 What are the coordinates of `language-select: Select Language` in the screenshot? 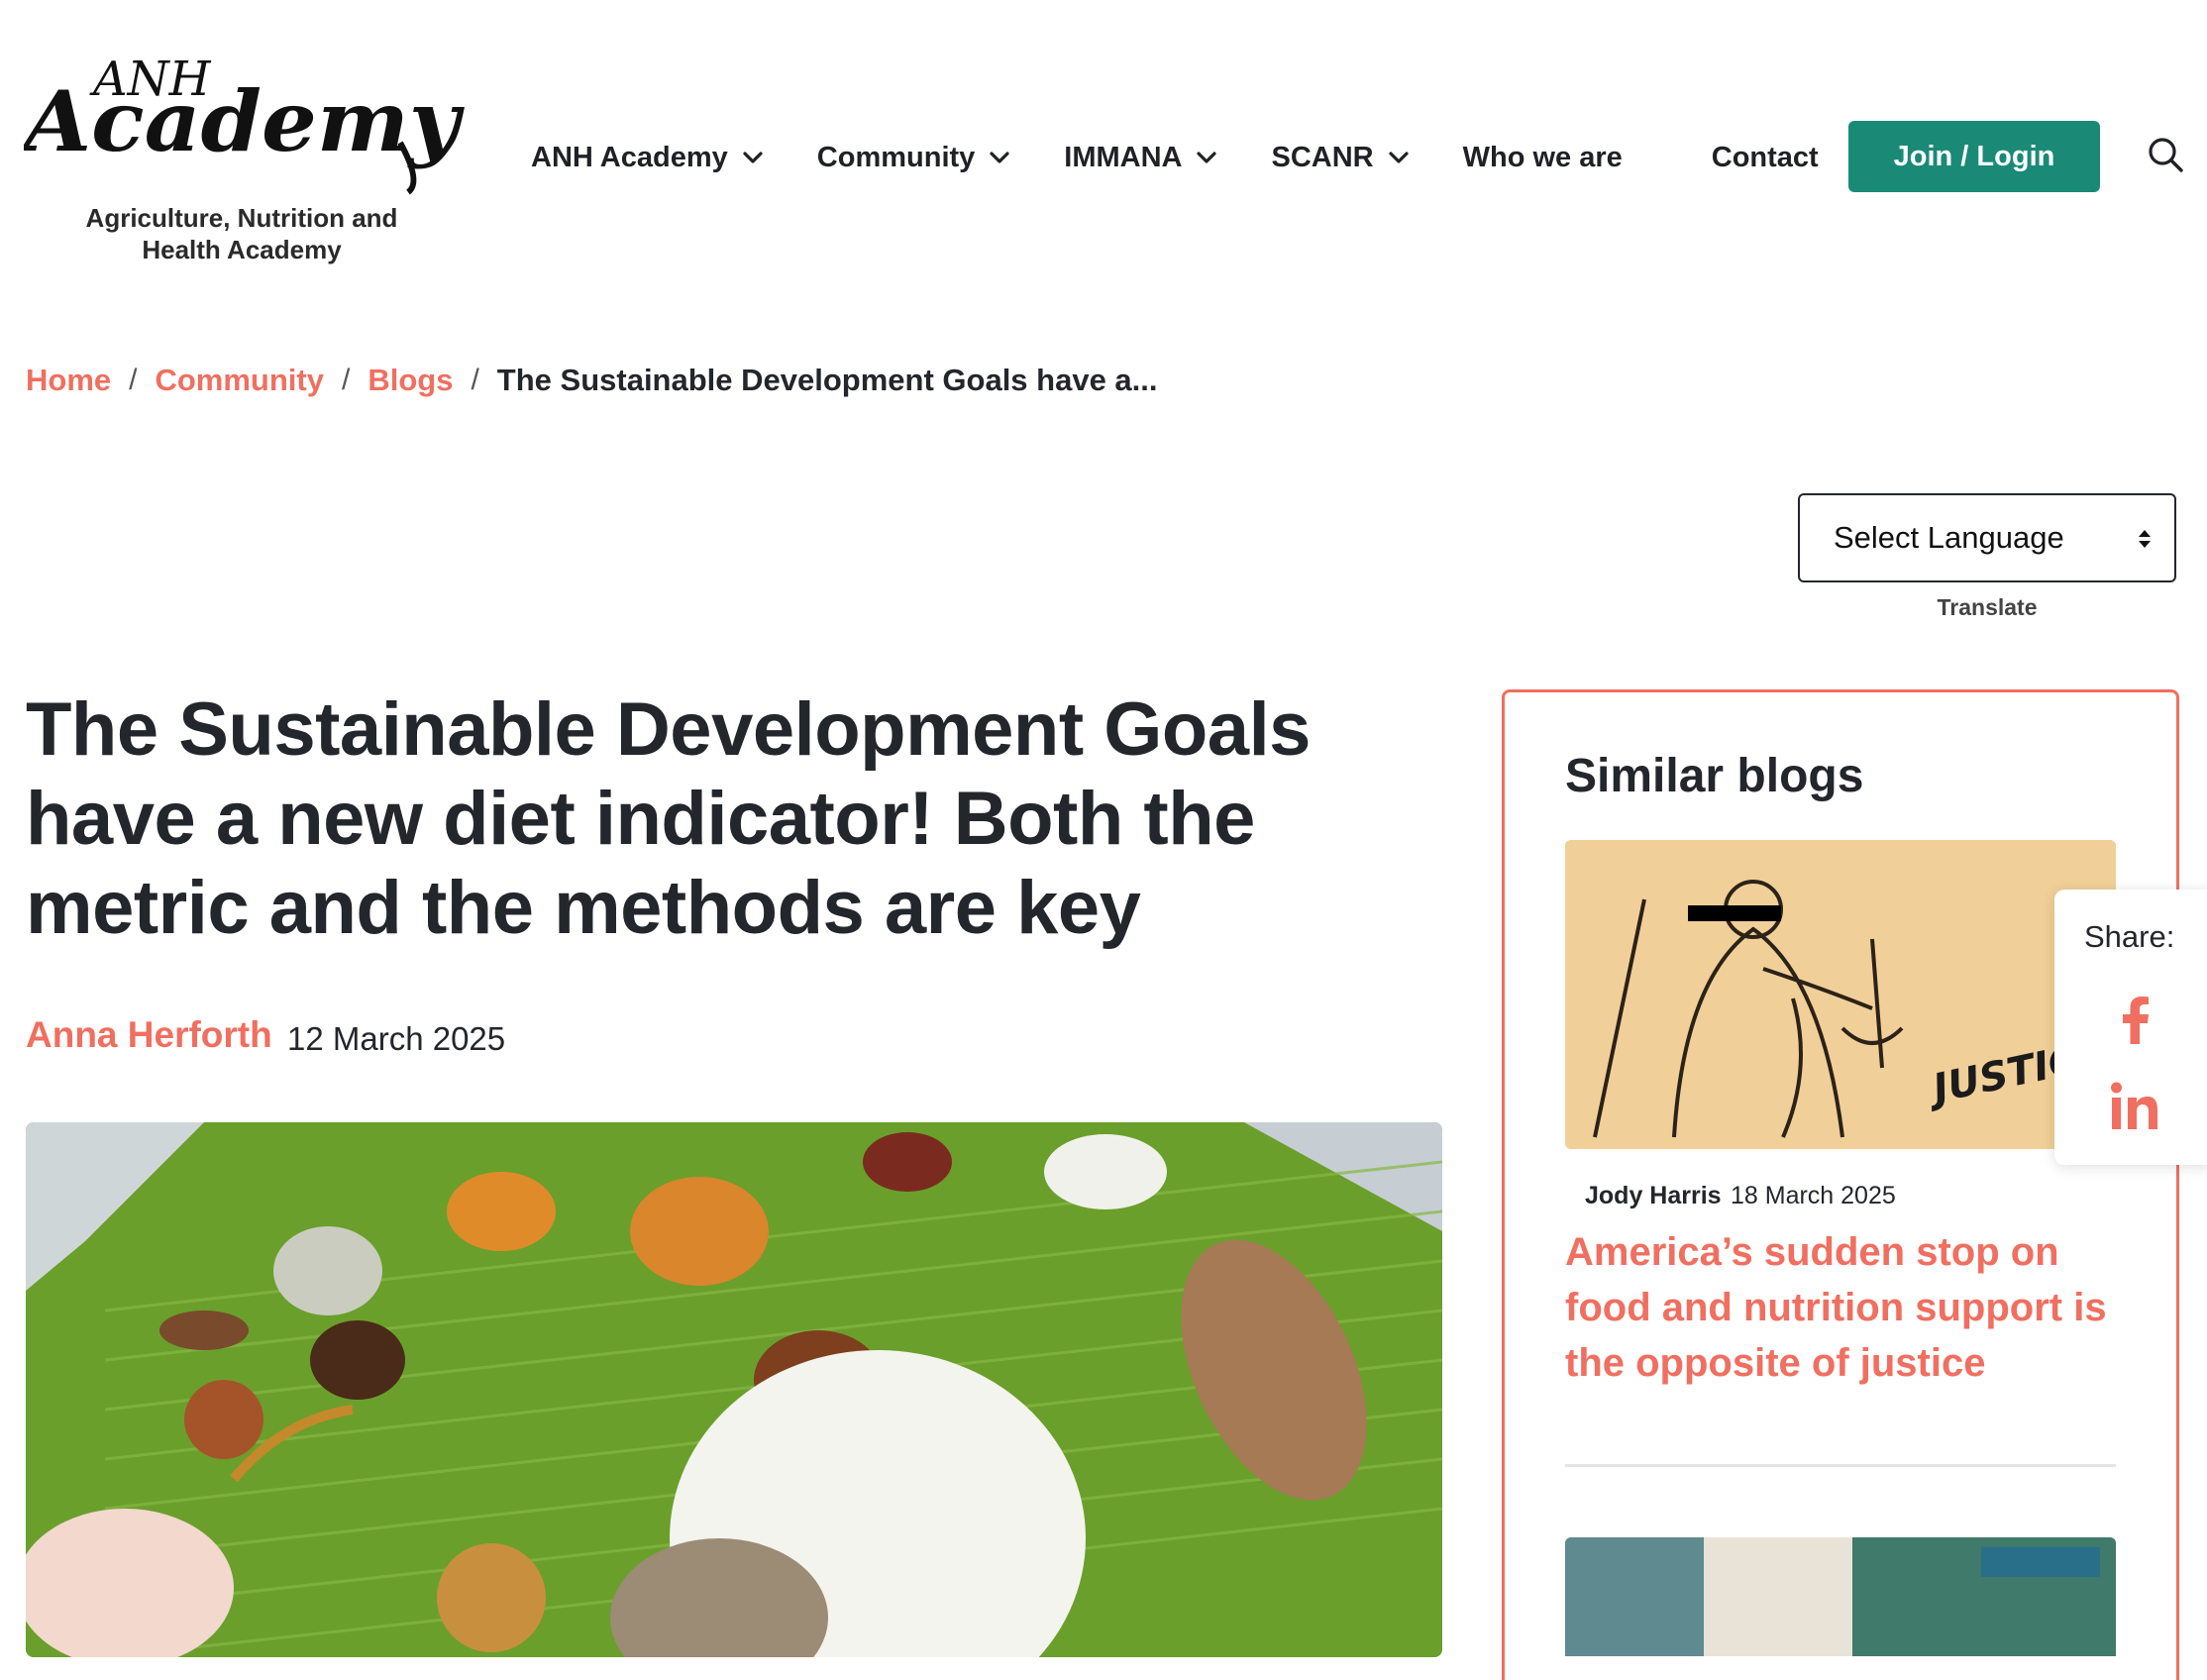 It's located at (1987, 537).